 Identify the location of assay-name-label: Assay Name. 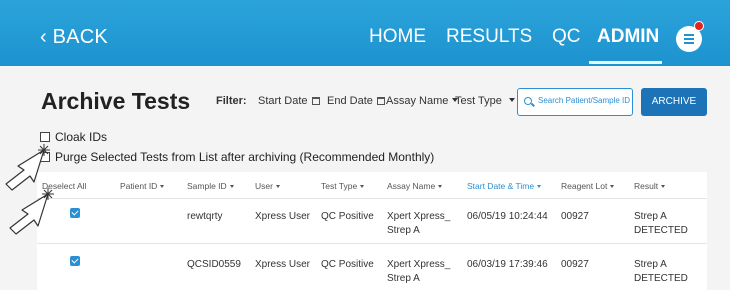
(417, 101).